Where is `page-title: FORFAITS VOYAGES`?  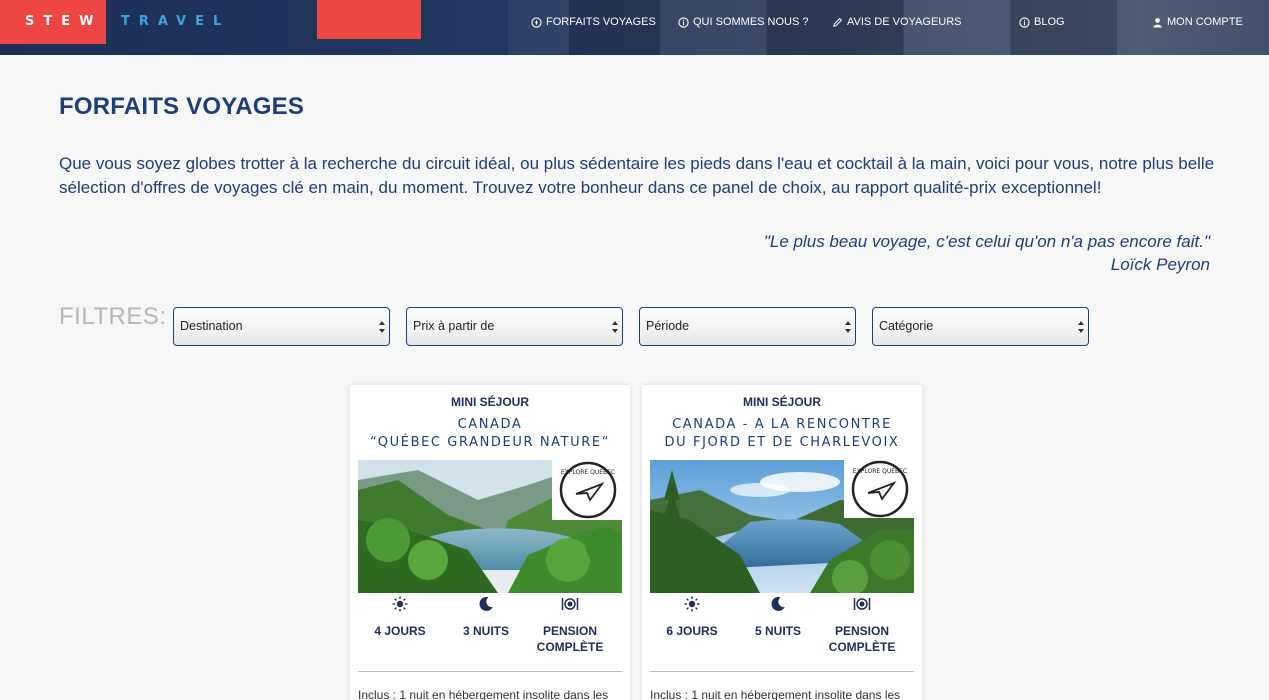
page-title: FORFAITS VOYAGES is located at coordinates (182, 106).